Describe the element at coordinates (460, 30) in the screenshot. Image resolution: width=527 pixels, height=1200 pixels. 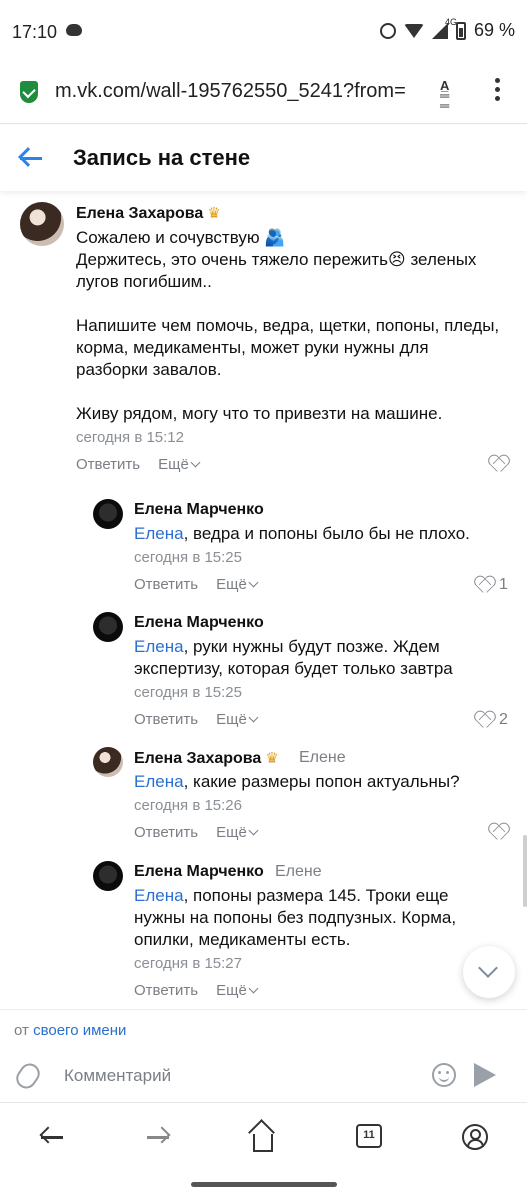
I see `battery-icon` at that location.